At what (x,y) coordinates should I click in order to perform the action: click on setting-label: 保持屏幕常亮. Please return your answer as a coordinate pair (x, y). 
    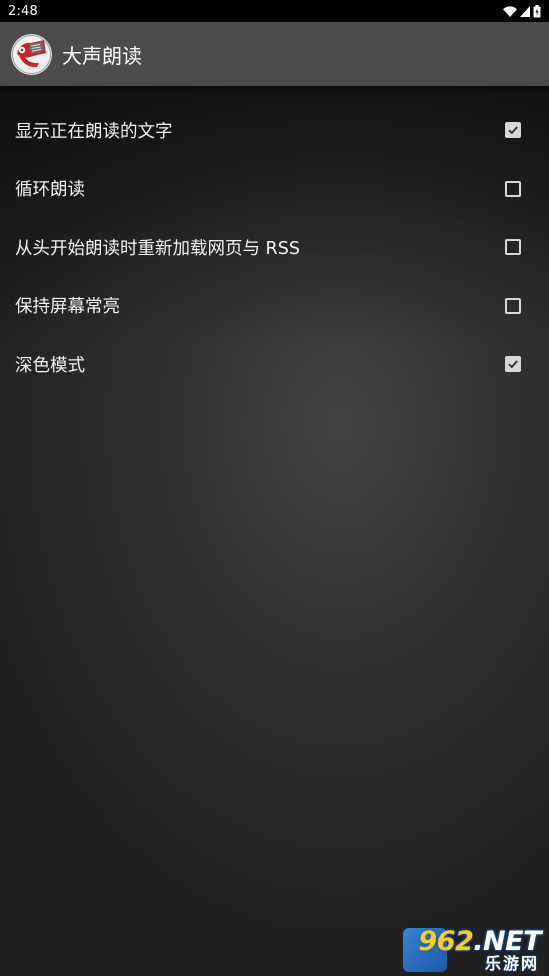
    Looking at the image, I should click on (67, 307).